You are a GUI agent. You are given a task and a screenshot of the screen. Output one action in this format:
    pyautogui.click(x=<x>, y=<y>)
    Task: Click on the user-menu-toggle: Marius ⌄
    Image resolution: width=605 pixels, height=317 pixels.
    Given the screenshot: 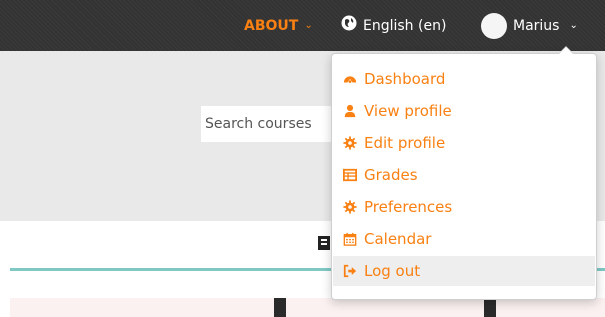 What is the action you would take?
    pyautogui.click(x=529, y=26)
    